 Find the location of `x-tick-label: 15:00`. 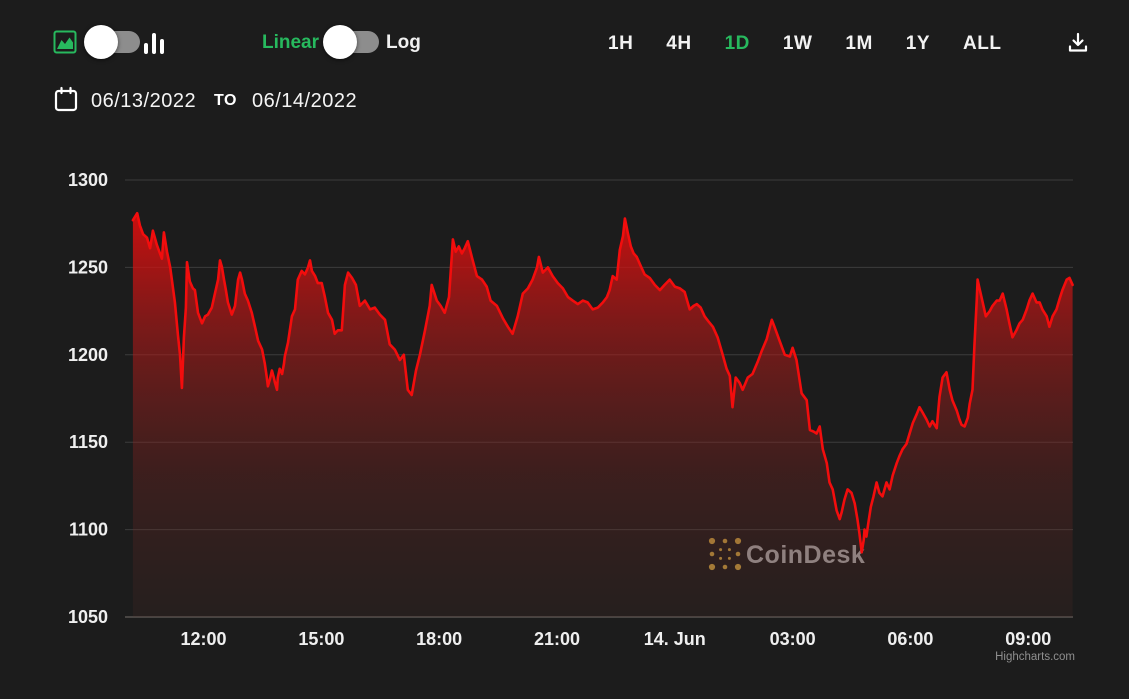

x-tick-label: 15:00 is located at coordinates (321, 639).